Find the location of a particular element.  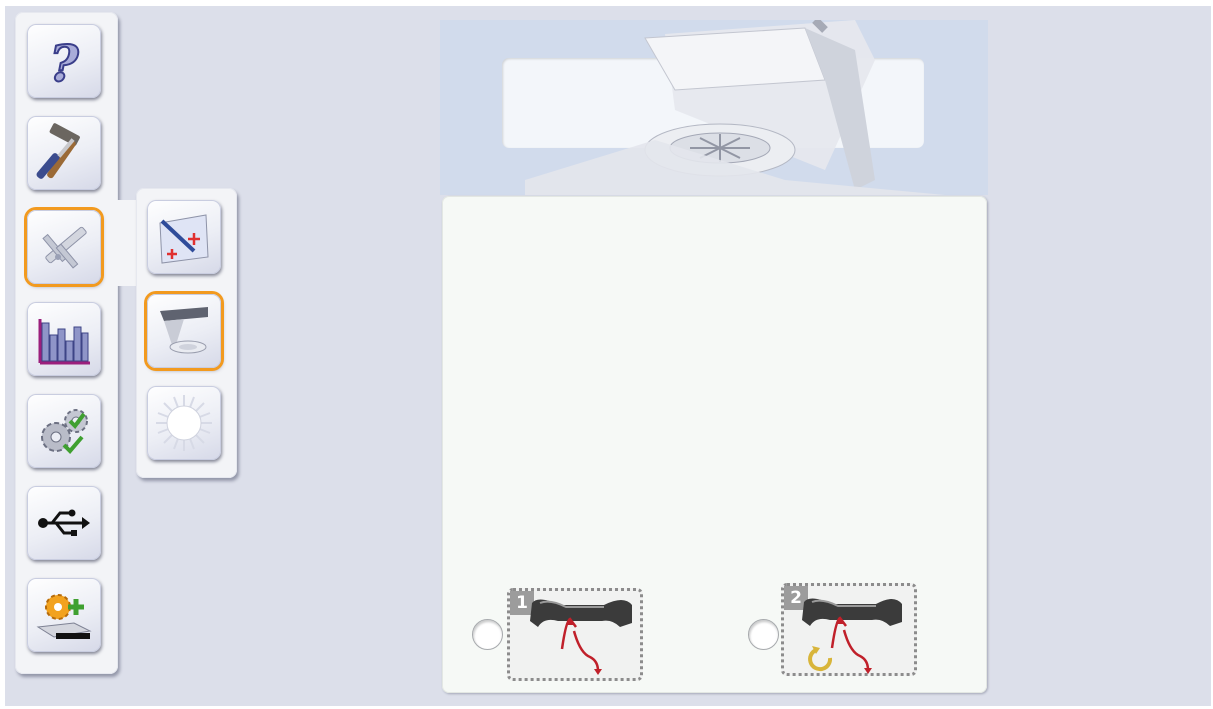

calibration-icon is located at coordinates (184, 239).